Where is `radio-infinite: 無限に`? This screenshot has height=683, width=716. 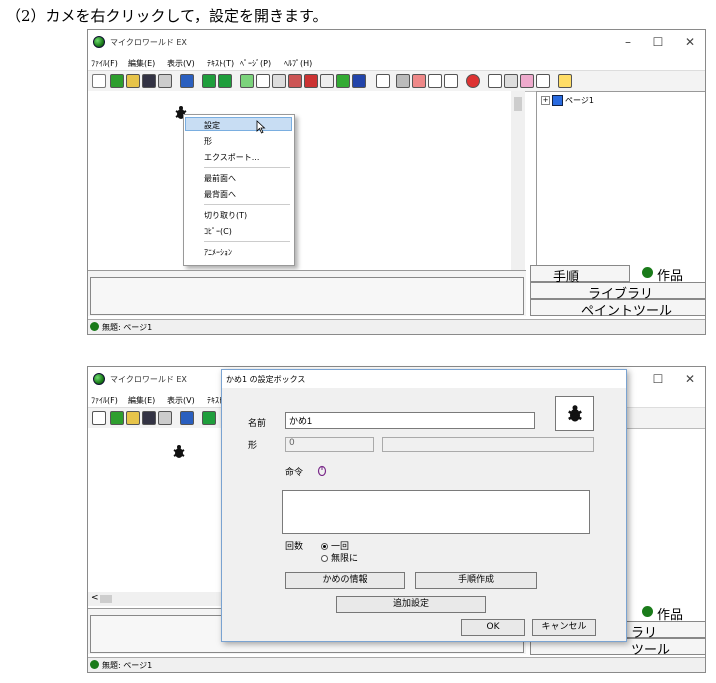 radio-infinite: 無限に is located at coordinates (339, 557).